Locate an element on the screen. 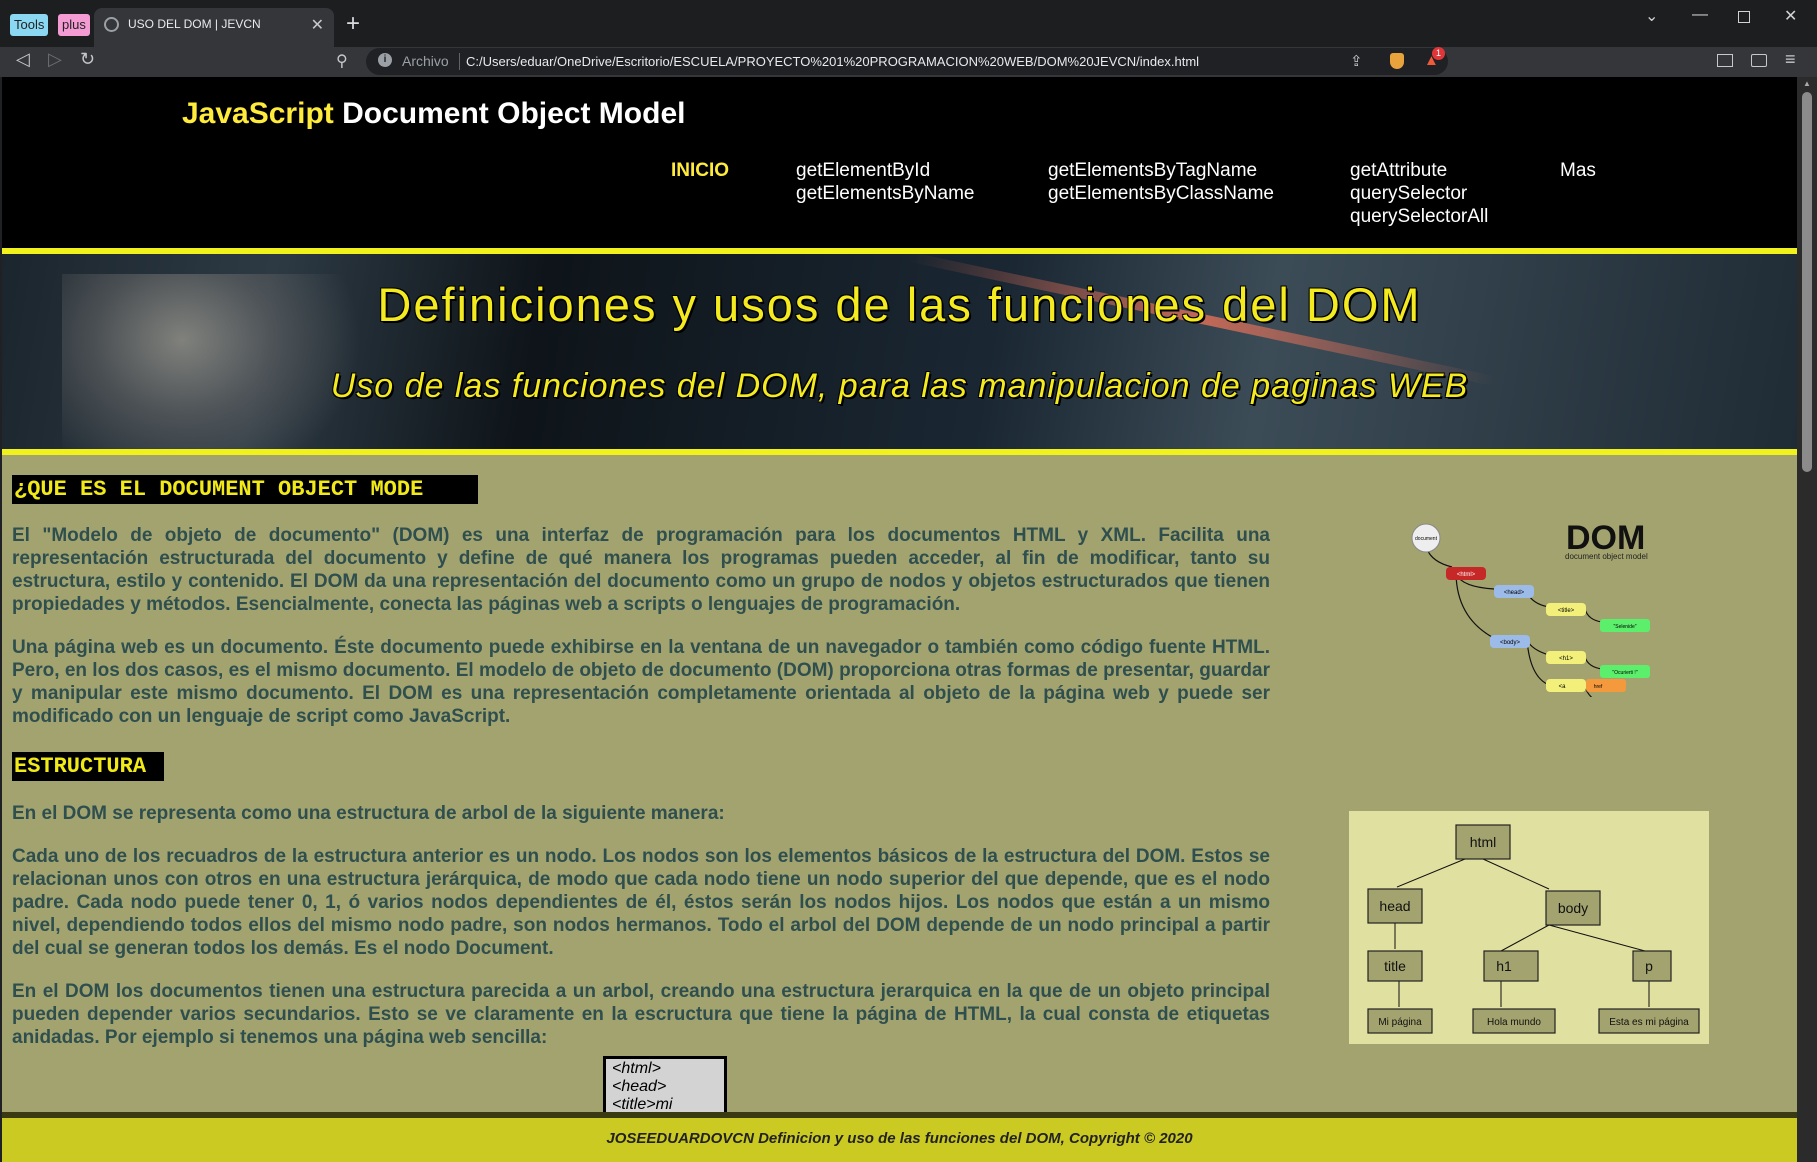 The image size is (1817, 1162). nav-link-inicio: INICIO is located at coordinates (700, 170).